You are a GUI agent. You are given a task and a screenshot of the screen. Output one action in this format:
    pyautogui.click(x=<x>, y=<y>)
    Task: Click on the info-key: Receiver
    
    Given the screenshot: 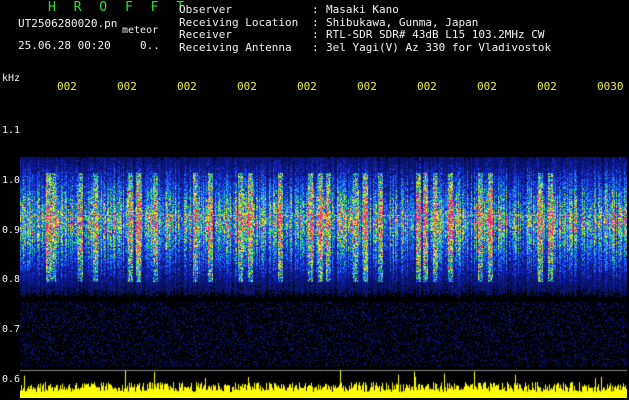 What is the action you would take?
    pyautogui.click(x=205, y=34)
    